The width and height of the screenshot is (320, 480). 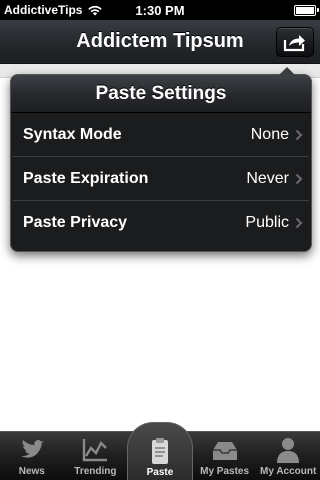 I want to click on share-button, so click(x=295, y=42).